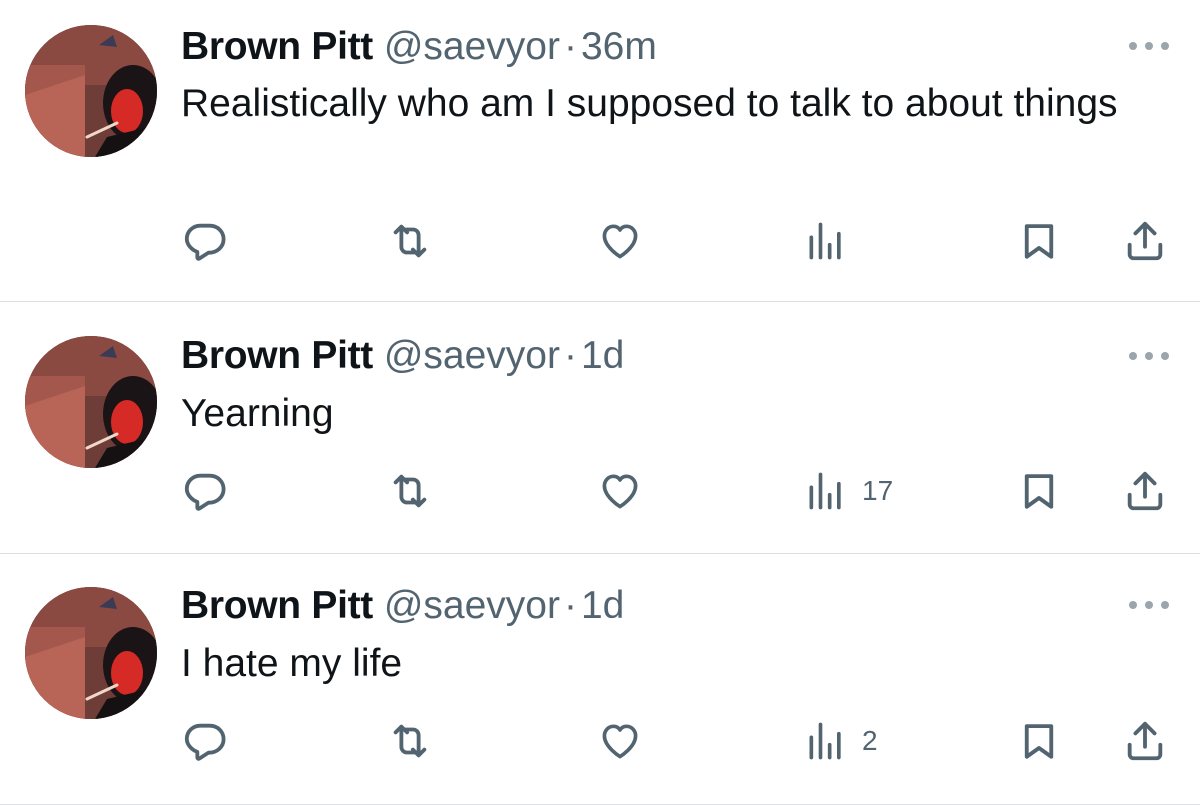  I want to click on views-button, so click(833, 241).